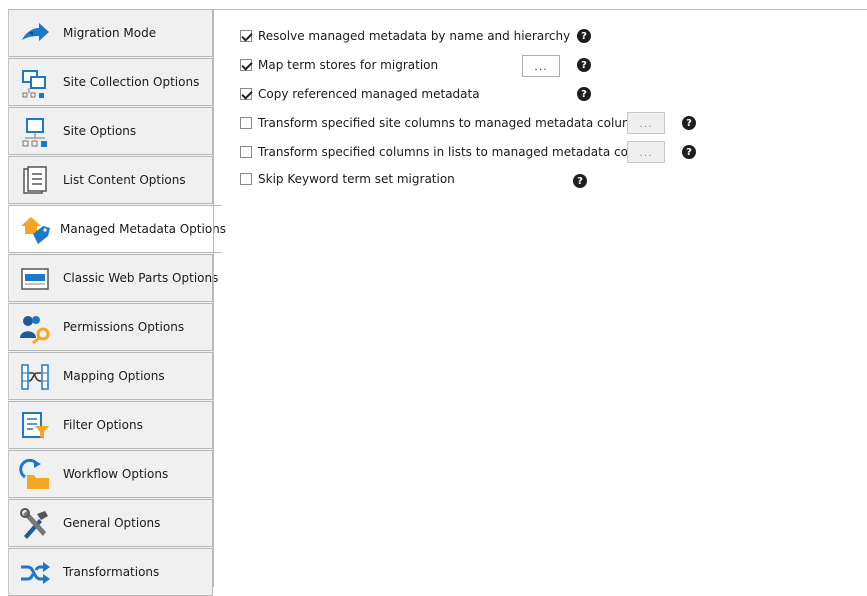  Describe the element at coordinates (103, 425) in the screenshot. I see `sidebar-item-label: Filter Options` at that location.